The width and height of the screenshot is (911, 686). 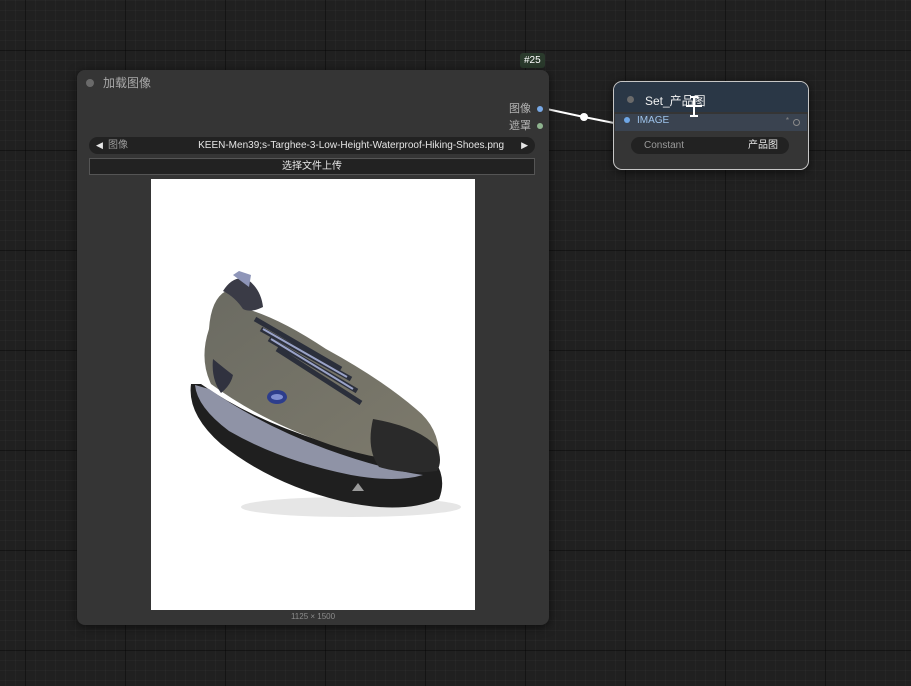 I want to click on prev-arrow-icon: ◀, so click(x=99, y=145).